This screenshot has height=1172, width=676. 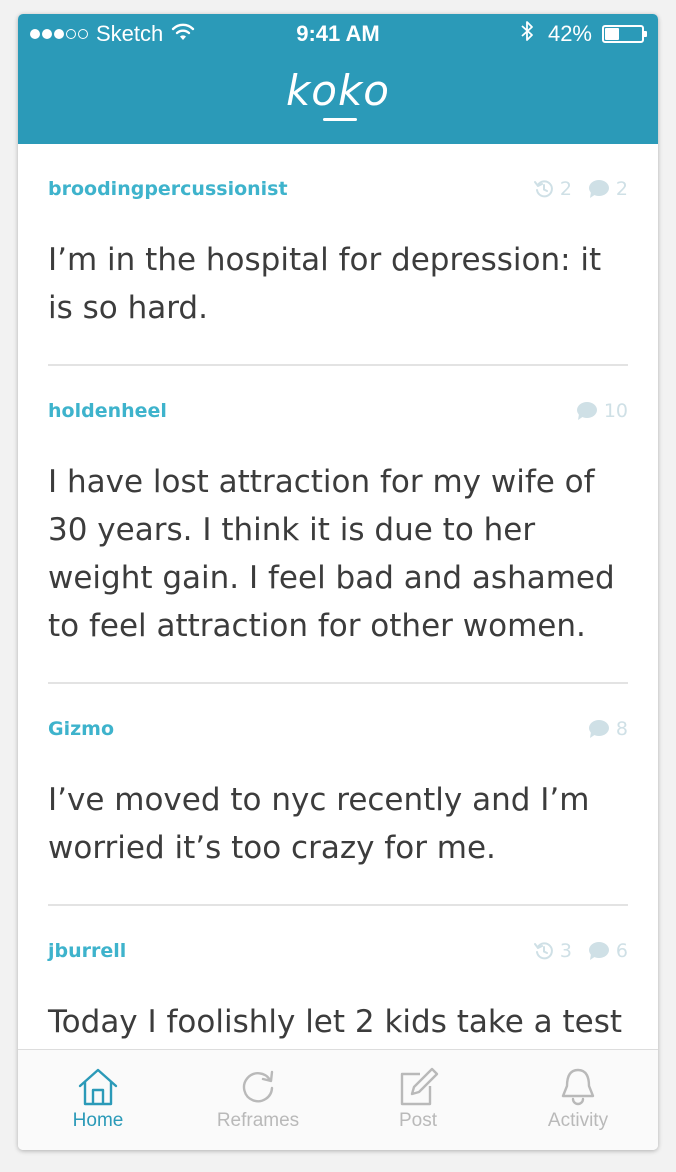 I want to click on battery-percent: 42%, so click(x=569, y=33).